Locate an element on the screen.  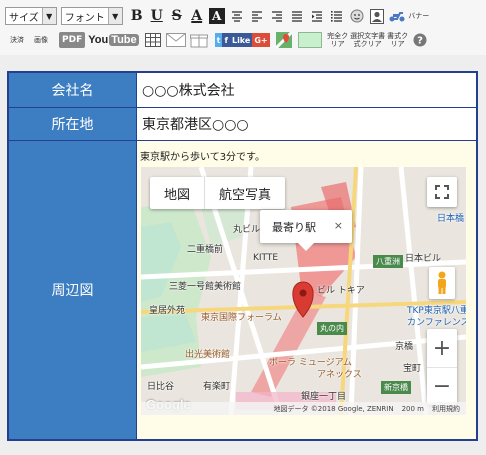
twitter-icon: t is located at coordinates (218, 40).